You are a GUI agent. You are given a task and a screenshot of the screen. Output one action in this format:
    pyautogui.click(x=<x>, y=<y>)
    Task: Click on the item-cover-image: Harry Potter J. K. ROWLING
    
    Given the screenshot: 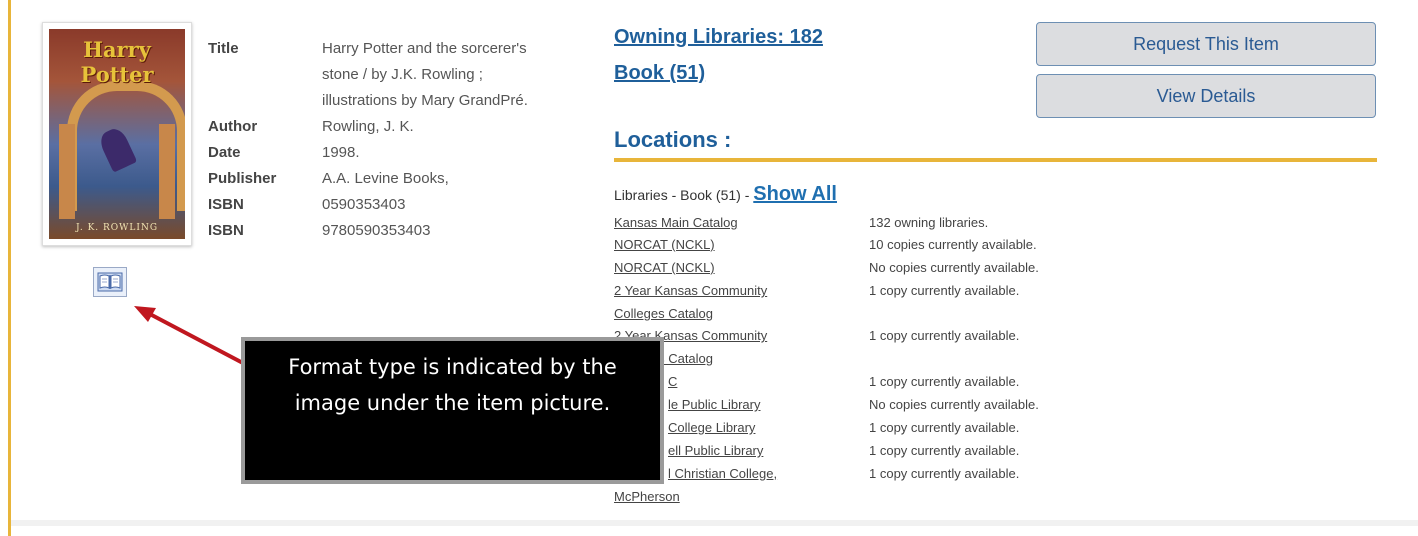 What is the action you would take?
    pyautogui.click(x=117, y=134)
    